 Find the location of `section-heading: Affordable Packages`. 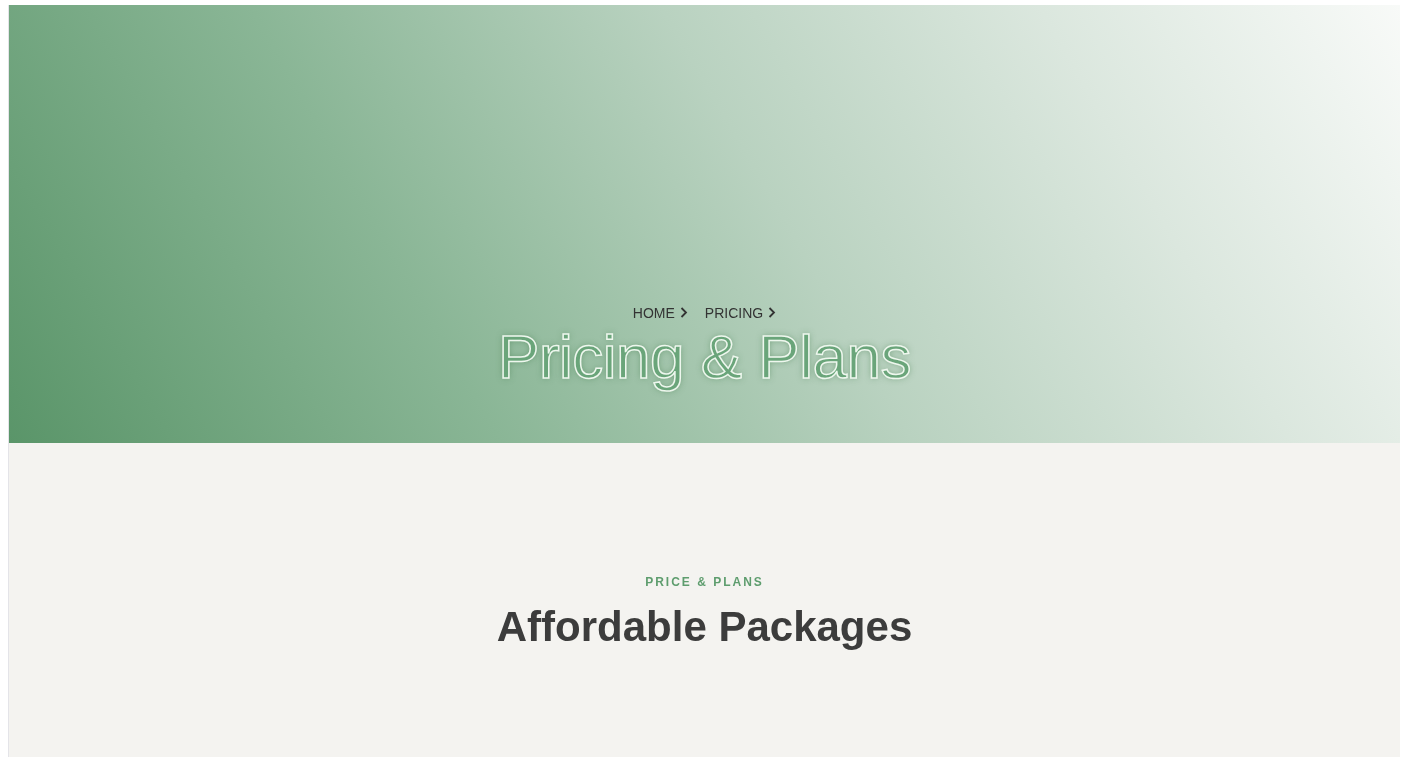

section-heading: Affordable Packages is located at coordinates (704, 627).